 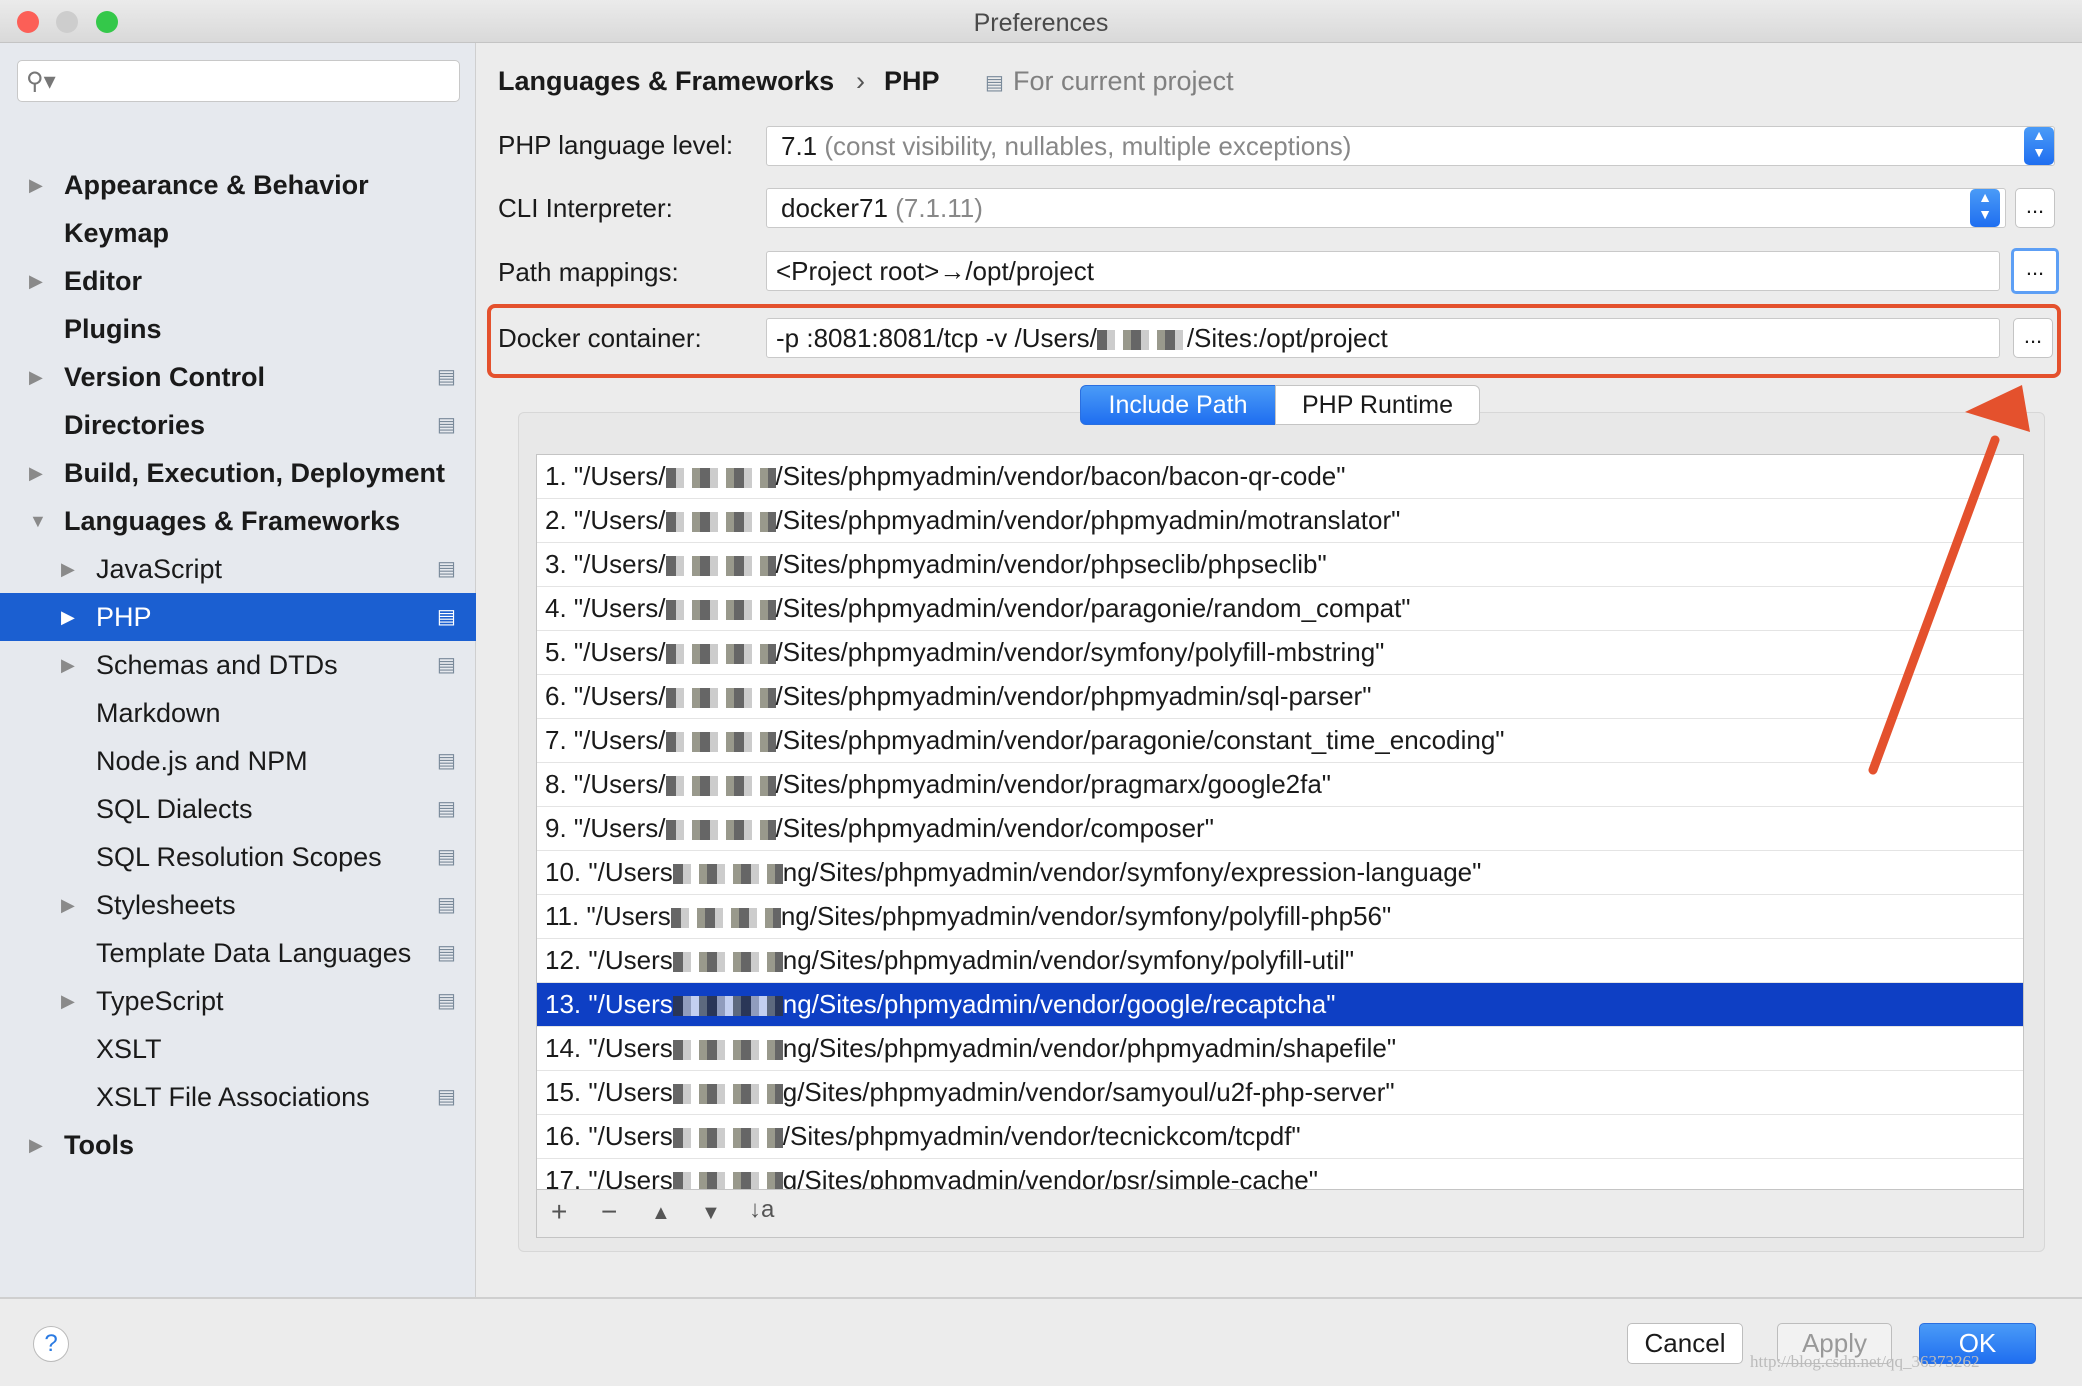 What do you see at coordinates (1041, 1298) in the screenshot?
I see `footer-divider` at bounding box center [1041, 1298].